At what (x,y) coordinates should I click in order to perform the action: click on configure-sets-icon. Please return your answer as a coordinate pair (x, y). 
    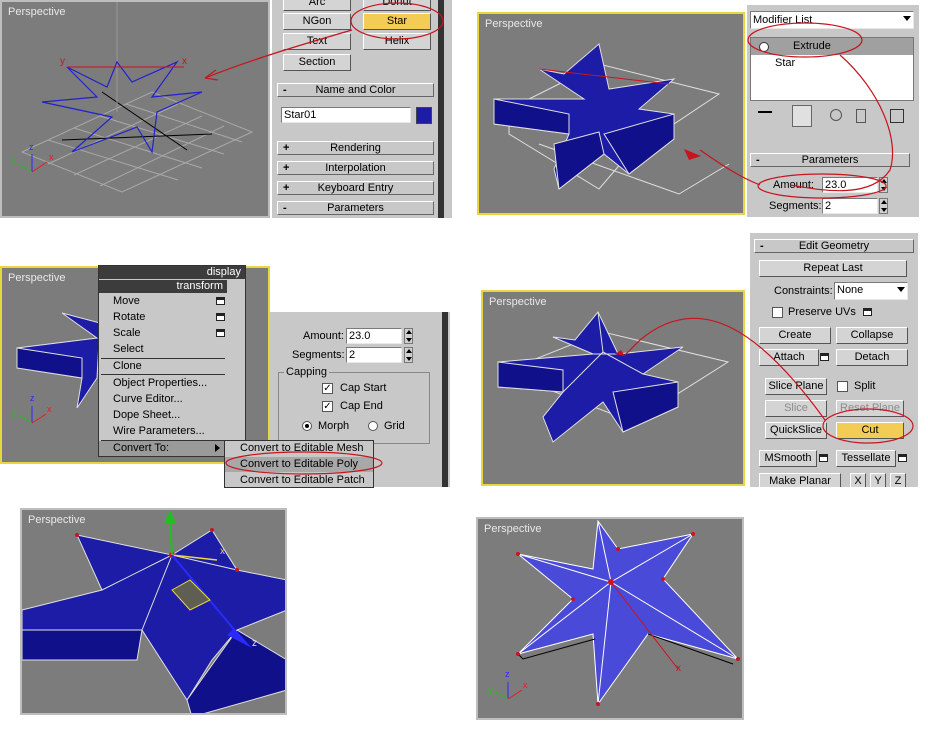
    Looking at the image, I should click on (897, 116).